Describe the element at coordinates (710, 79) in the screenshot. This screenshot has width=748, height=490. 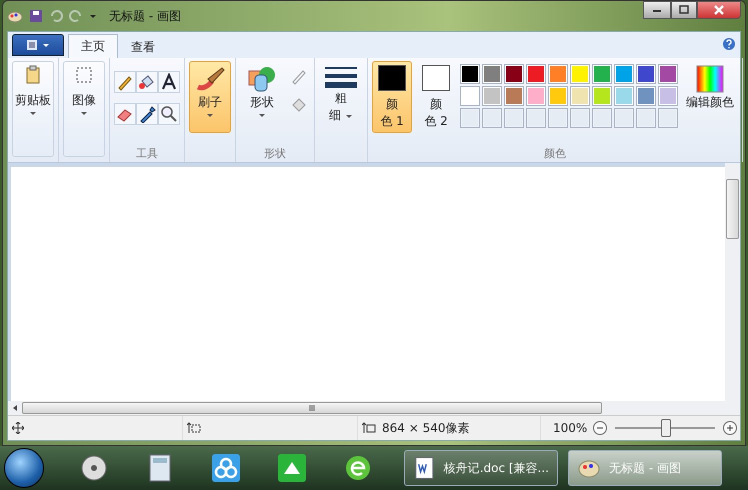
I see `color-spectrum-icon` at that location.